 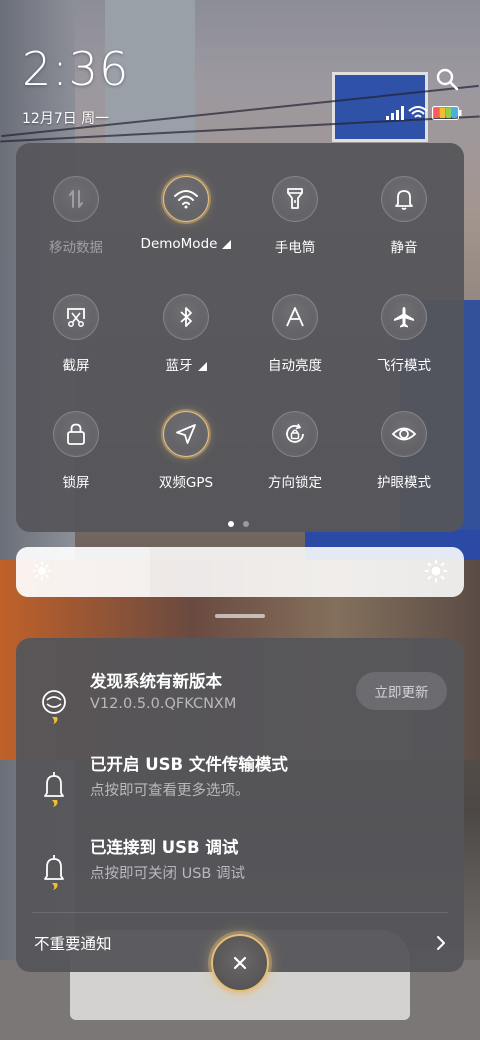 I want to click on brightness-high-icon, so click(x=436, y=571).